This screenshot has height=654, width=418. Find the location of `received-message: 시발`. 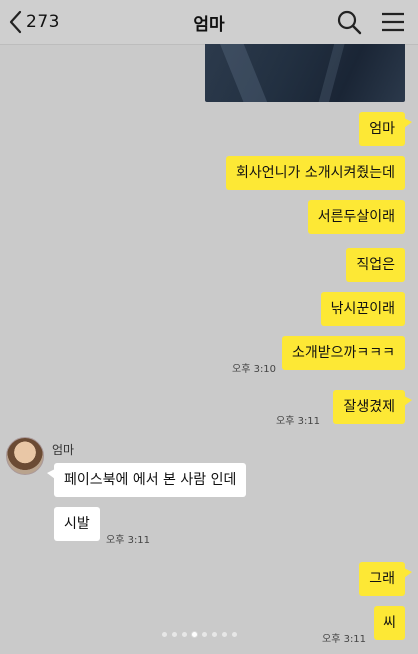

received-message: 시발 is located at coordinates (77, 524).